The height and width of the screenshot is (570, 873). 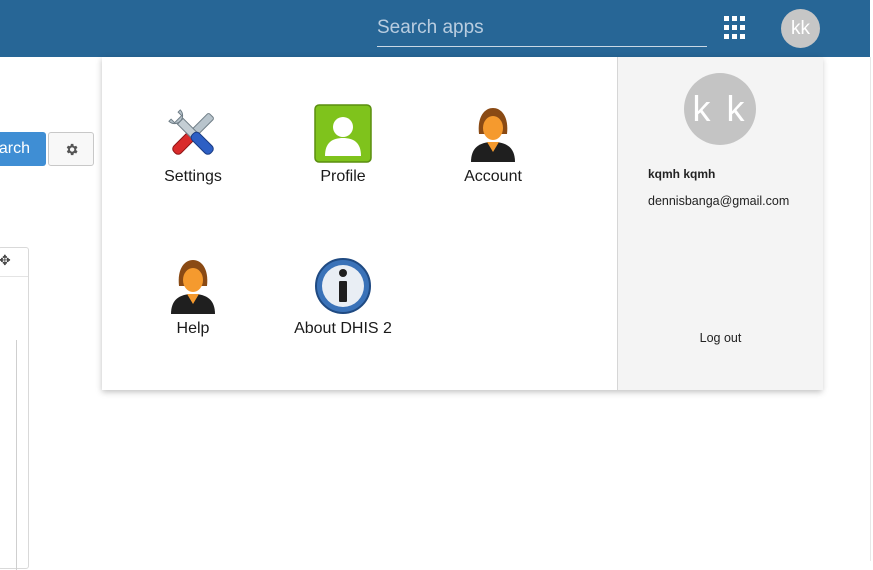 What do you see at coordinates (800, 28) in the screenshot?
I see `profile-avatar-button: kk` at bounding box center [800, 28].